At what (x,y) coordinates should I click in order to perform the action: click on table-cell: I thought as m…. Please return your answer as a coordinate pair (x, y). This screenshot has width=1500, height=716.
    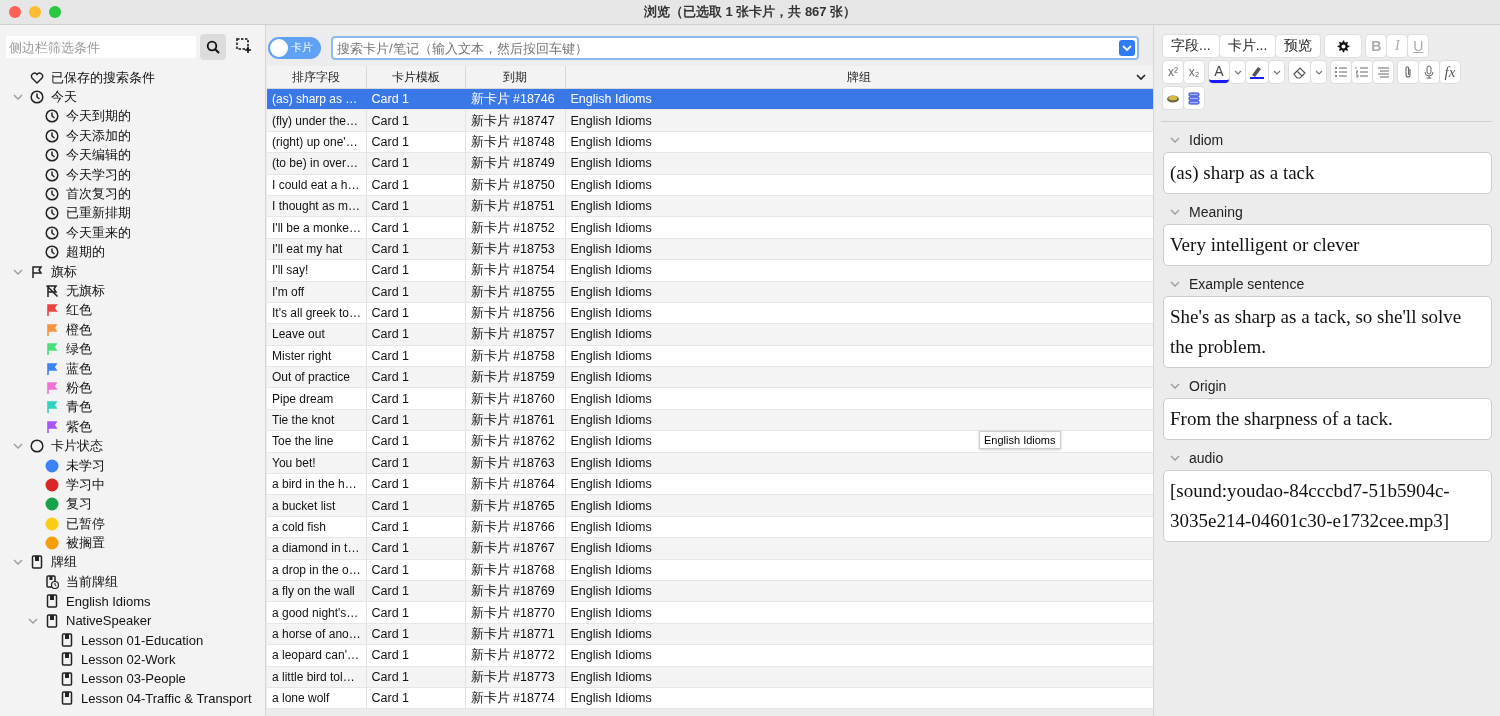
    Looking at the image, I should click on (316, 206).